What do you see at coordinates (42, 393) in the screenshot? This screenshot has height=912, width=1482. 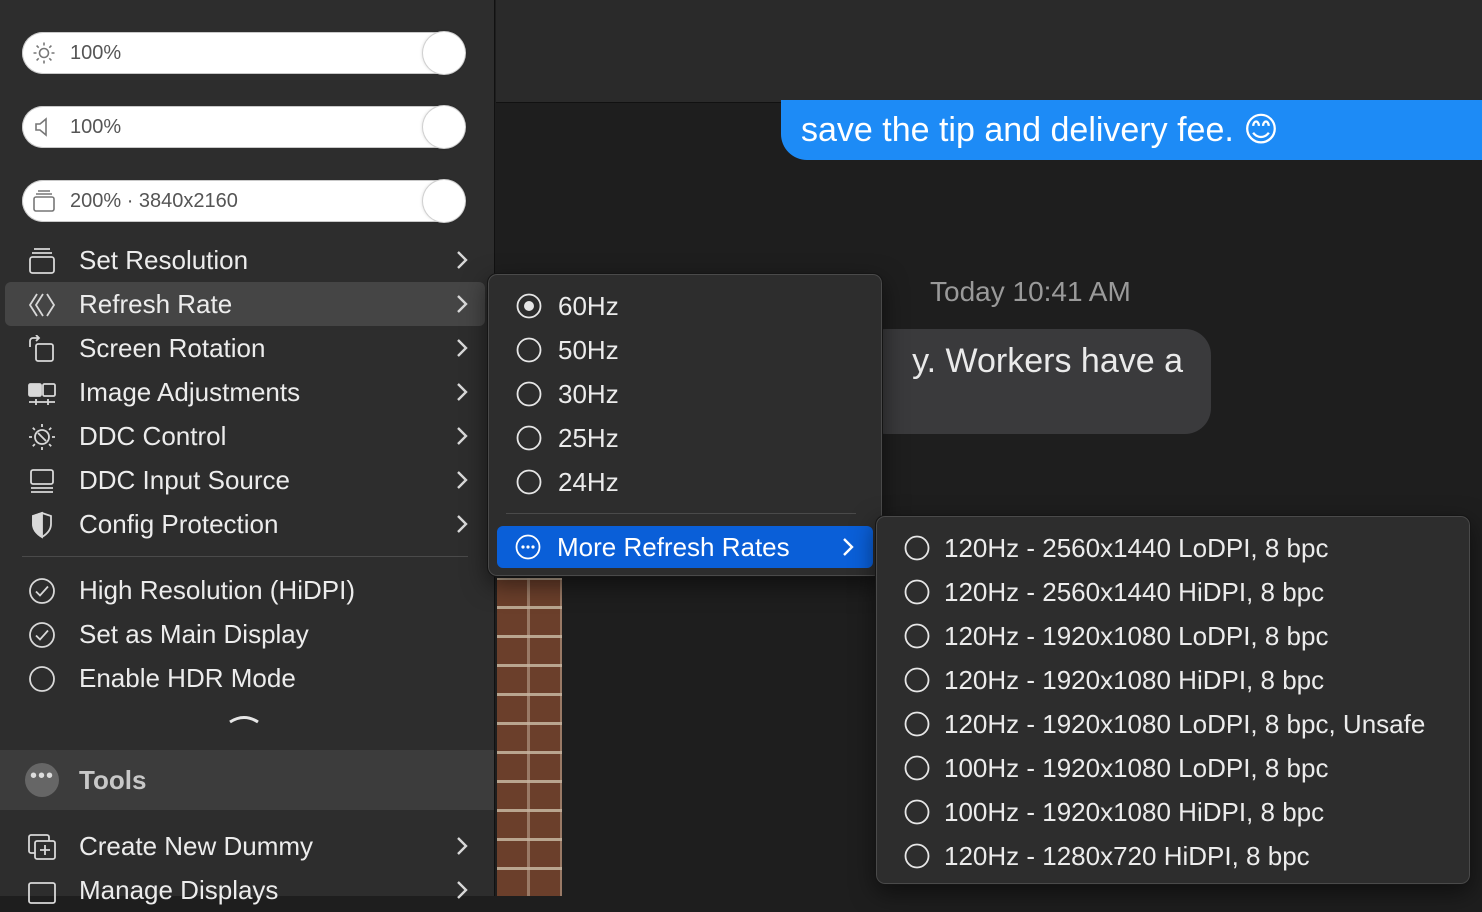 I see `image-adjust-icon` at bounding box center [42, 393].